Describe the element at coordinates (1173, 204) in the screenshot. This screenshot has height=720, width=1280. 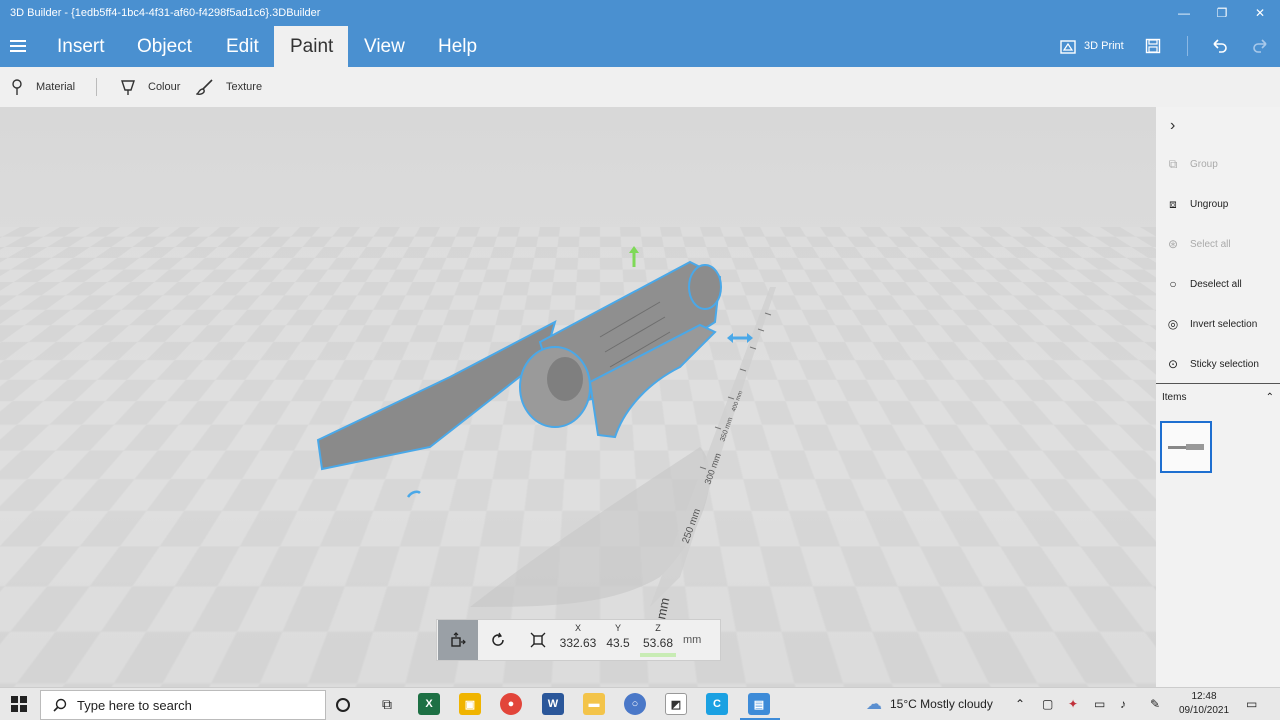
I see `ungroup-icon: ⧈` at that location.